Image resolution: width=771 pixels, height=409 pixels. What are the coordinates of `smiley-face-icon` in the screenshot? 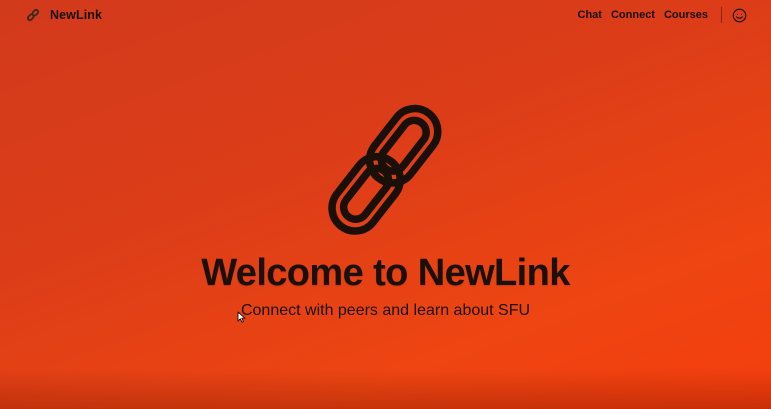 It's located at (739, 15).